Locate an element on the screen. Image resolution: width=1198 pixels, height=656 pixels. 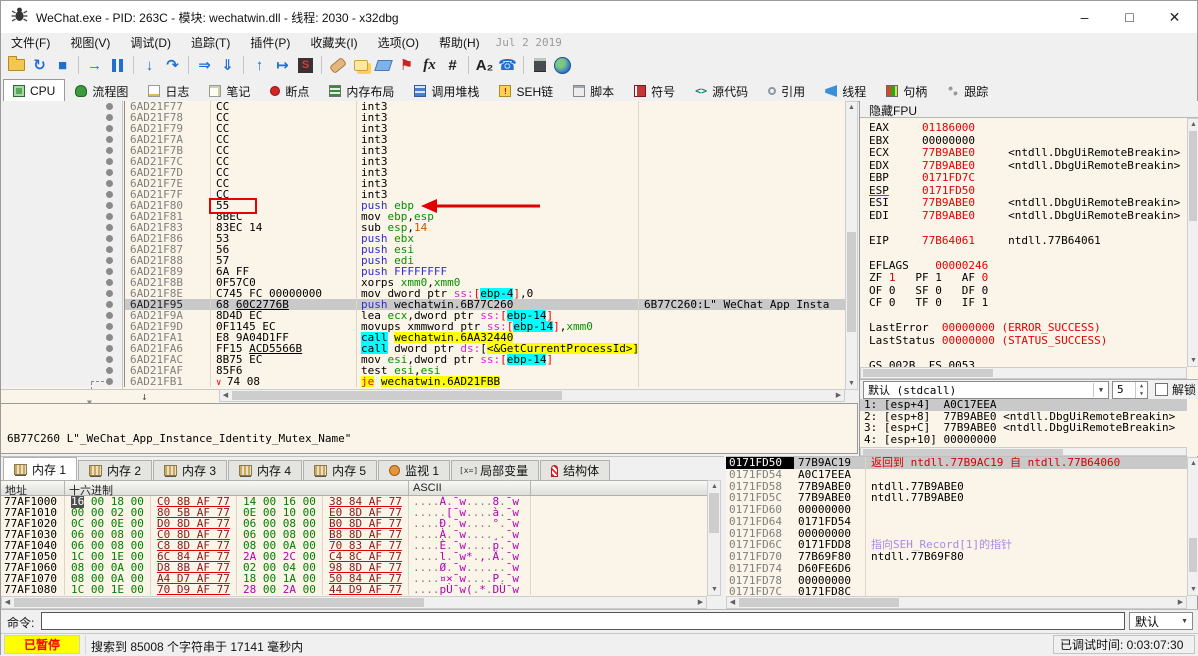
dump-vscrollbar: ▲ ▼ is located at coordinates (714, 538).